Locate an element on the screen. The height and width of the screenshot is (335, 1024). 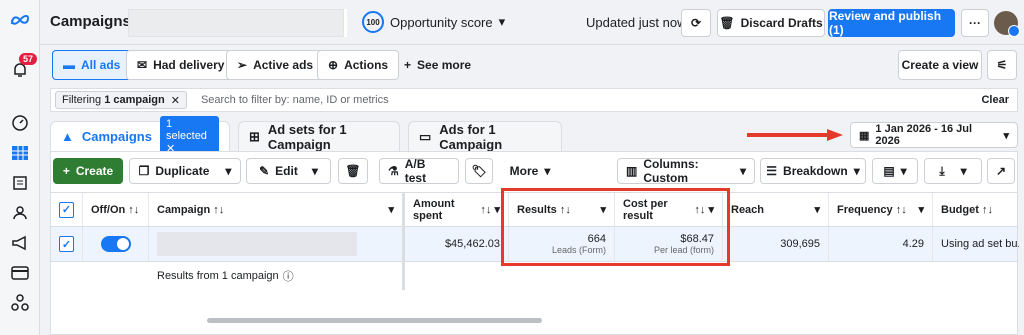
active-ads-view: ➢ Active ads is located at coordinates (275, 65).